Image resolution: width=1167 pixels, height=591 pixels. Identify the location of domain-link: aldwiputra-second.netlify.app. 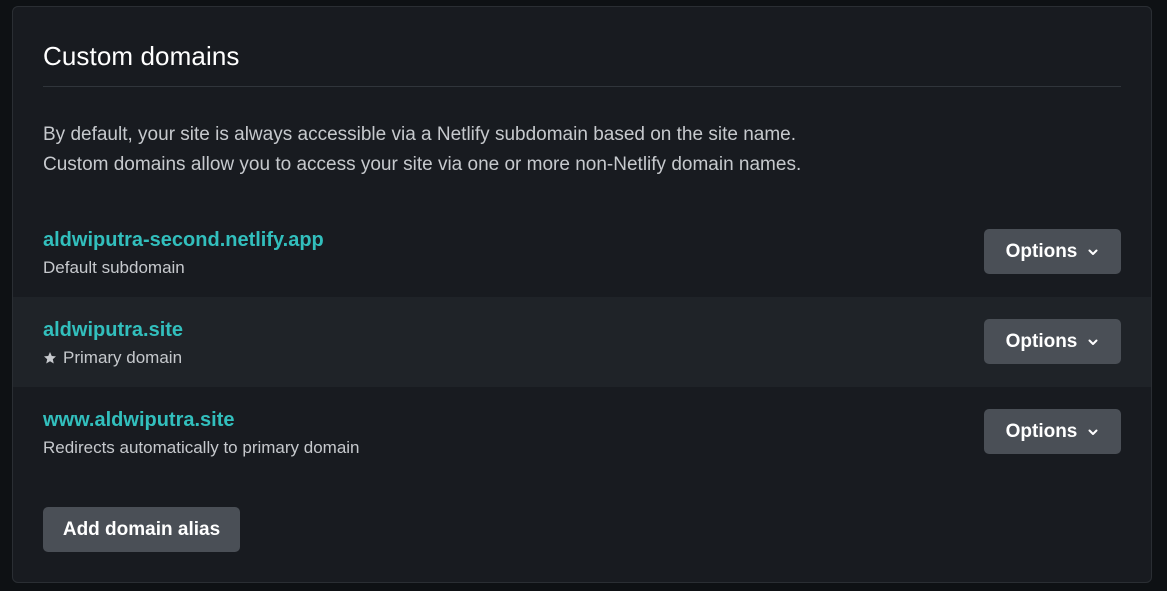
(183, 240).